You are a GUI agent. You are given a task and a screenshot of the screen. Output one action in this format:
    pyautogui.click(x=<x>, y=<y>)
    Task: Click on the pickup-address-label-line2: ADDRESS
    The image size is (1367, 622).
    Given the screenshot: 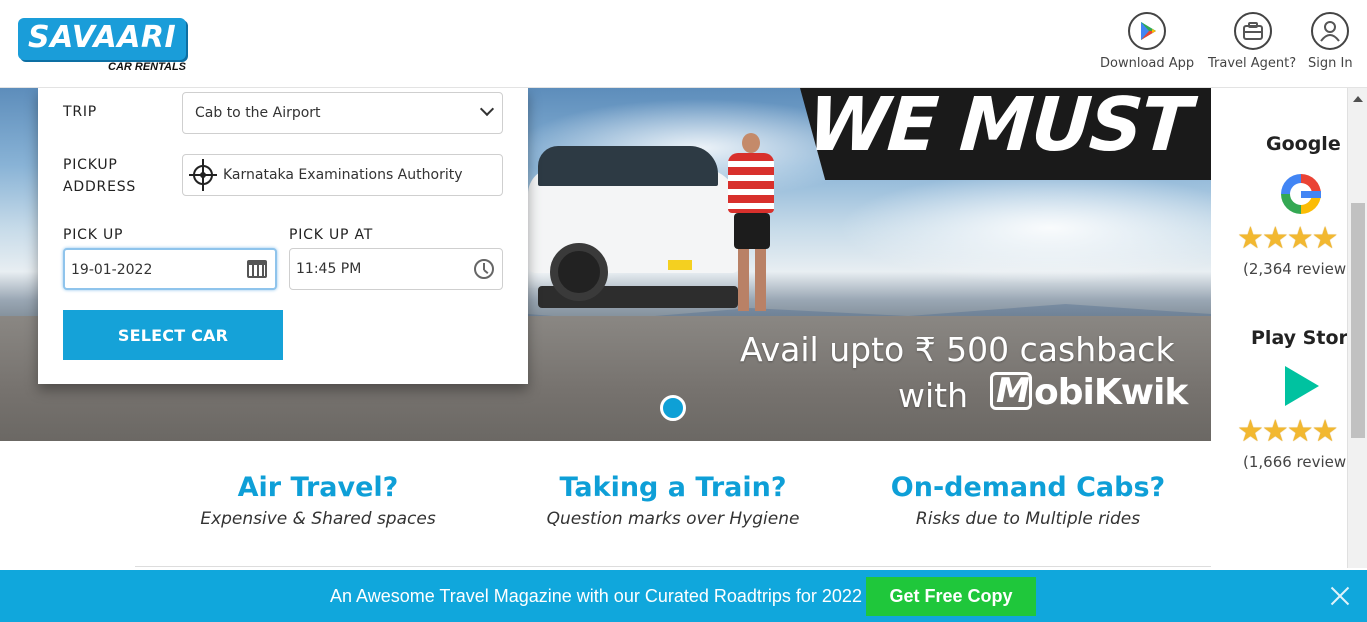 What is the action you would take?
    pyautogui.click(x=100, y=187)
    